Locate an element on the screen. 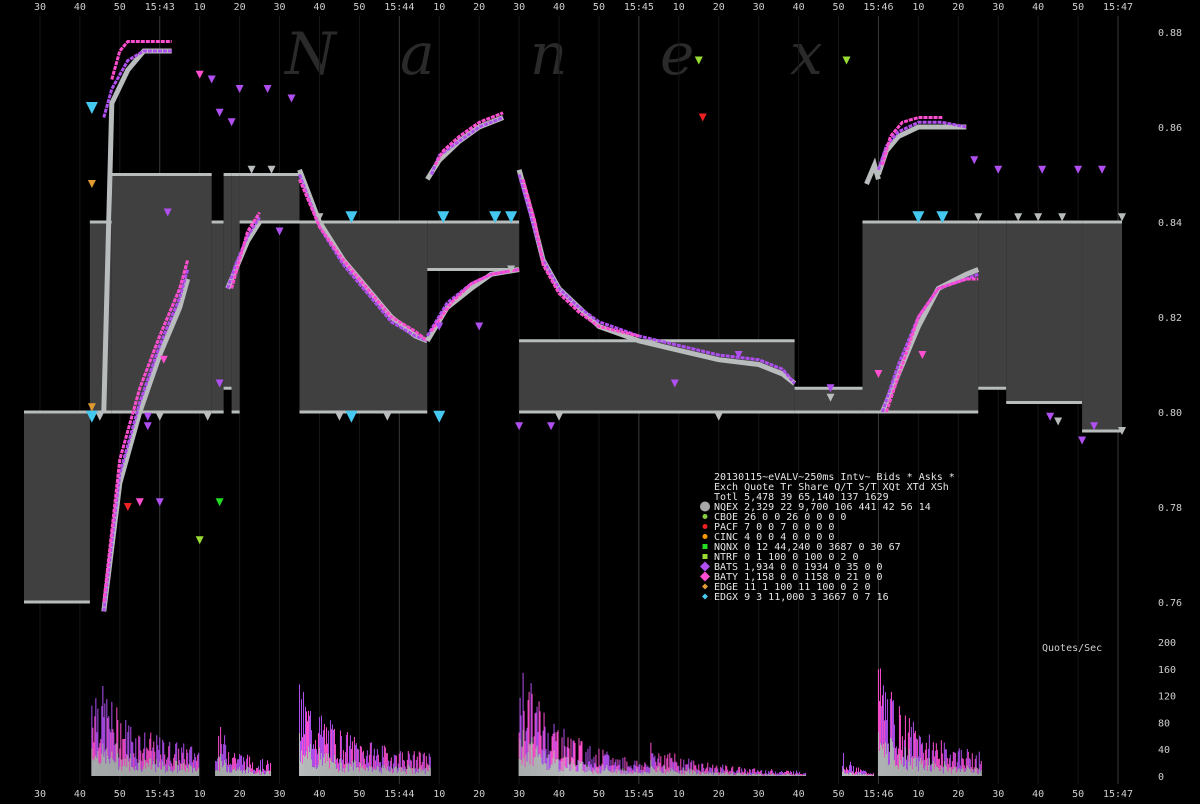  volume-y-tick-label: 40 is located at coordinates (1164, 750).